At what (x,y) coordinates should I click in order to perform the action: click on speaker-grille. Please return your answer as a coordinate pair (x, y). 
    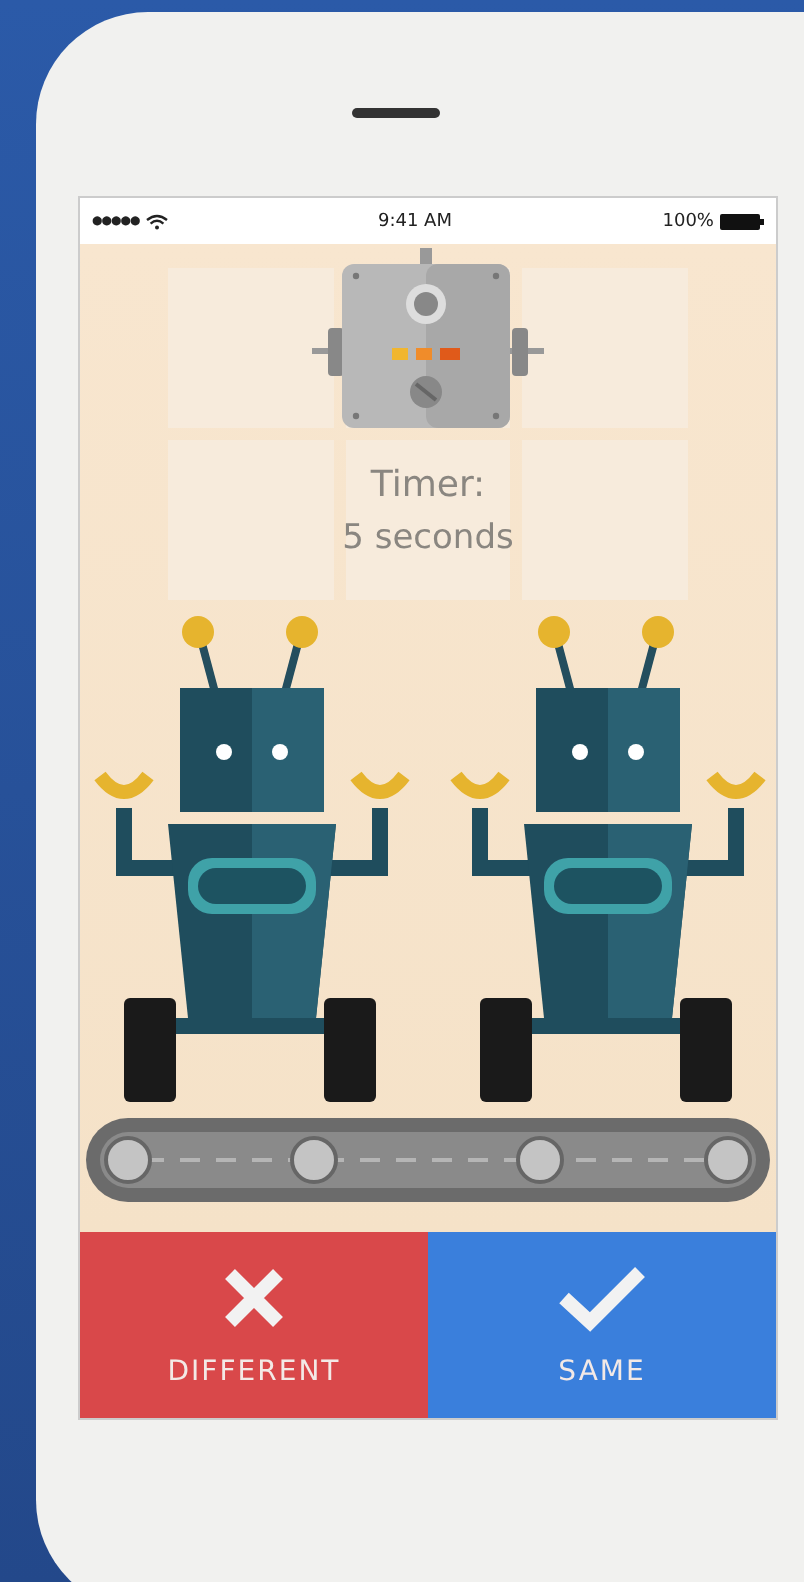
    Looking at the image, I should click on (396, 113).